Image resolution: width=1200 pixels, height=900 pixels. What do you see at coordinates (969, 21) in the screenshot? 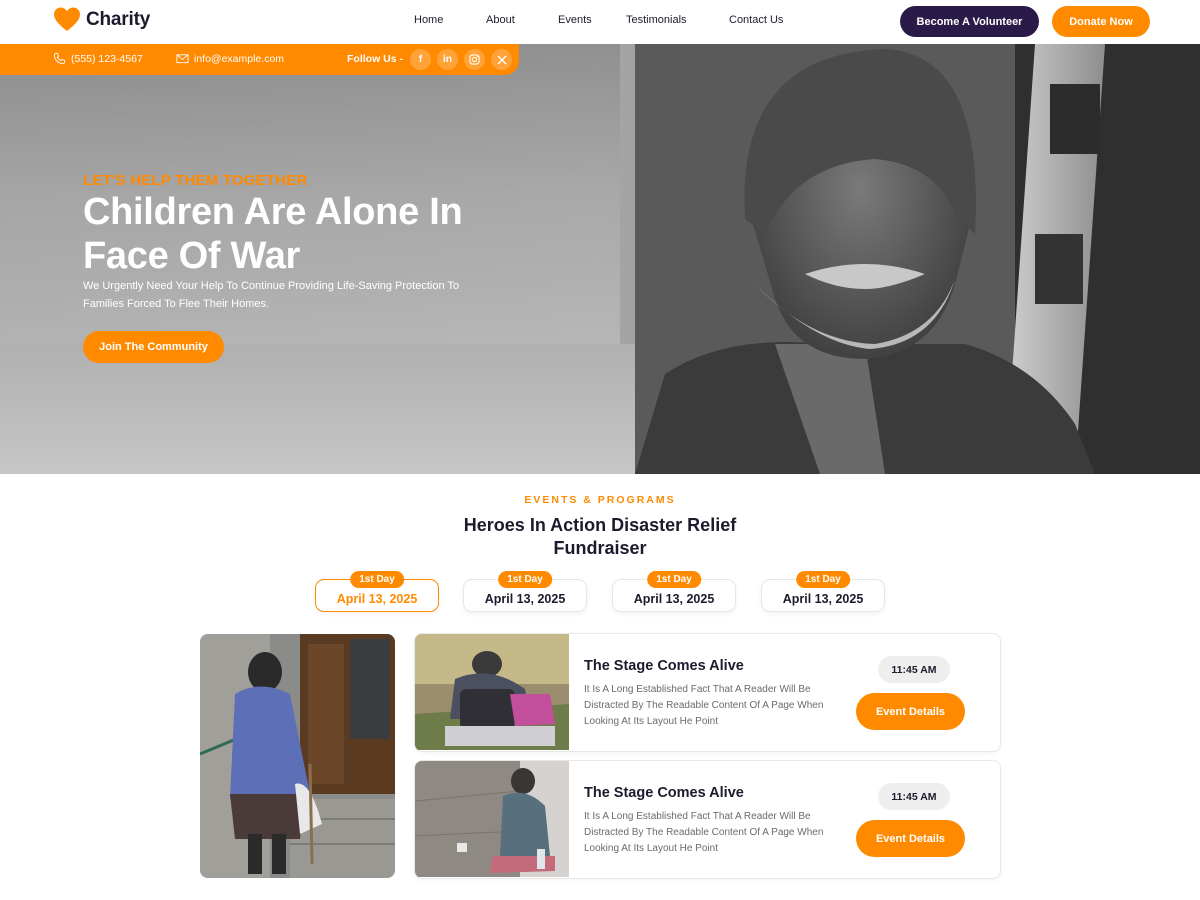
I see `become-volunteer-button: Become A Volunteer` at bounding box center [969, 21].